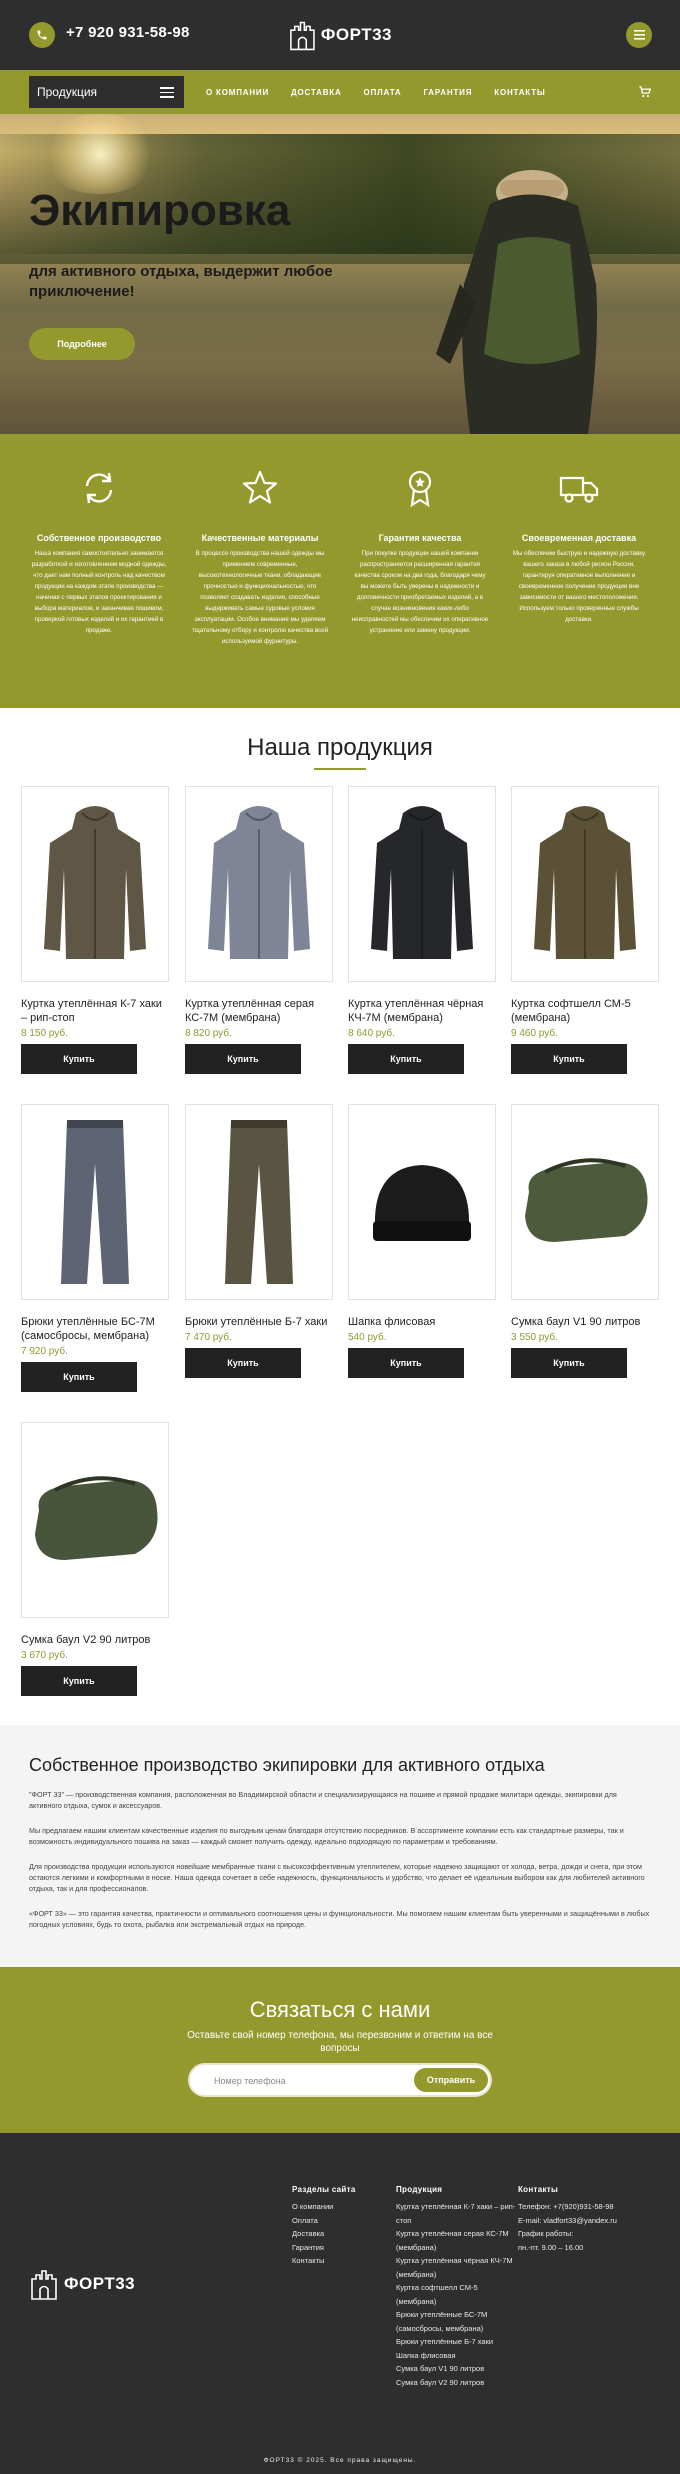 This screenshot has height=2474, width=680. I want to click on logo: ФОРТ33, so click(340, 35).